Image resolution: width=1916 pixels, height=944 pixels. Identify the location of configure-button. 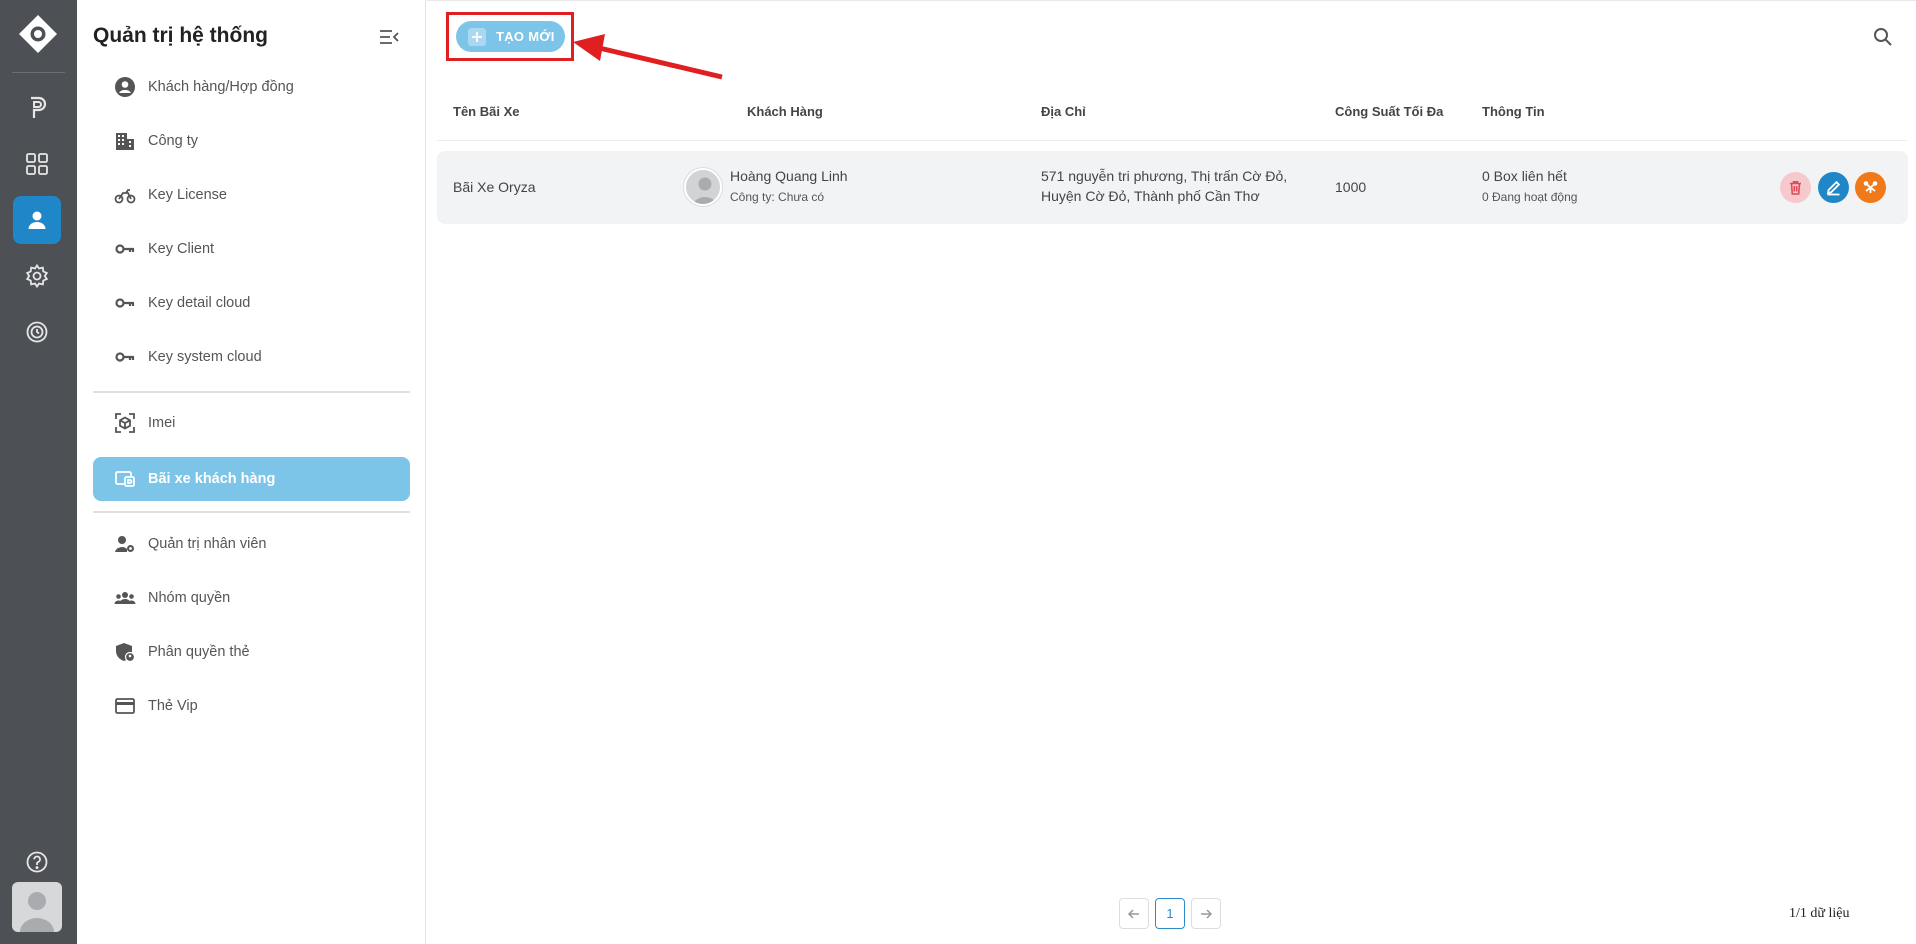
(1870, 187).